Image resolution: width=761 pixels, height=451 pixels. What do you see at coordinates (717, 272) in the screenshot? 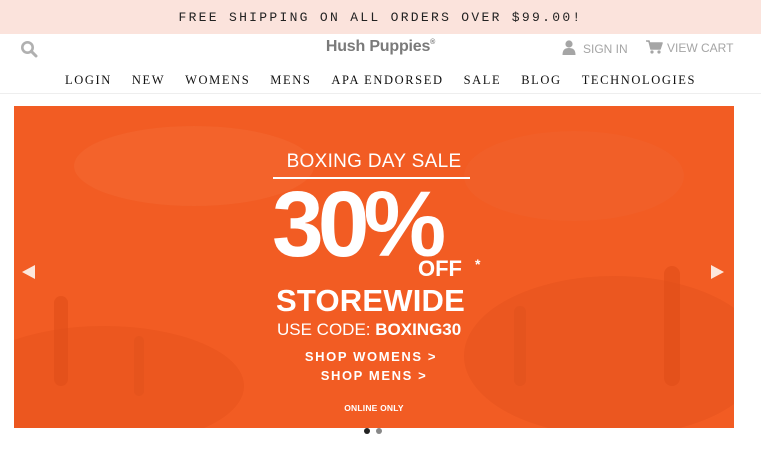
I see `arrow-right-icon` at bounding box center [717, 272].